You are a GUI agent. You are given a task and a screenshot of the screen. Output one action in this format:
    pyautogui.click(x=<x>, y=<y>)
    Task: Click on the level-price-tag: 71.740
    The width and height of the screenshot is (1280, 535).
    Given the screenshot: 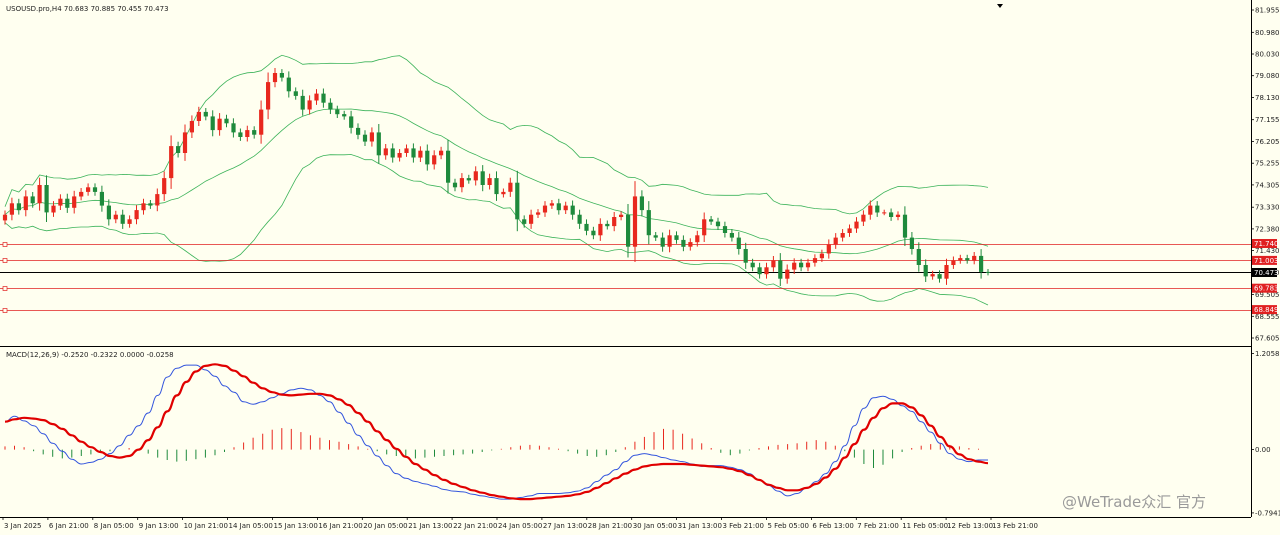 What is the action you would take?
    pyautogui.click(x=1265, y=243)
    